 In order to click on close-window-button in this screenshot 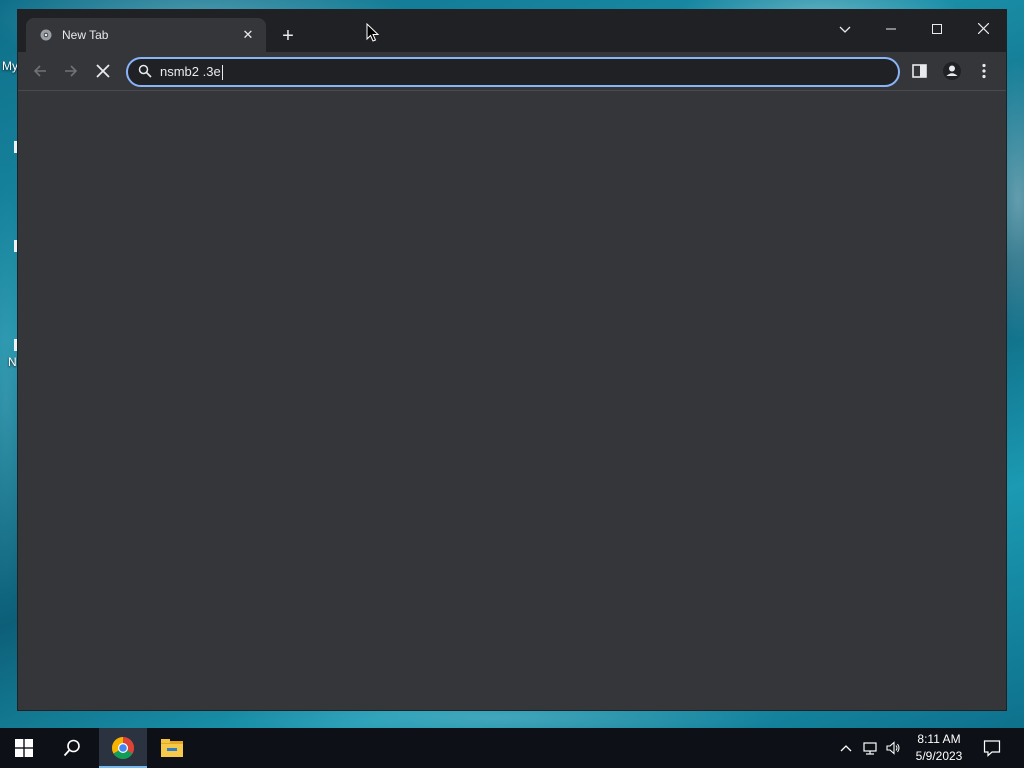, I will do `click(983, 29)`.